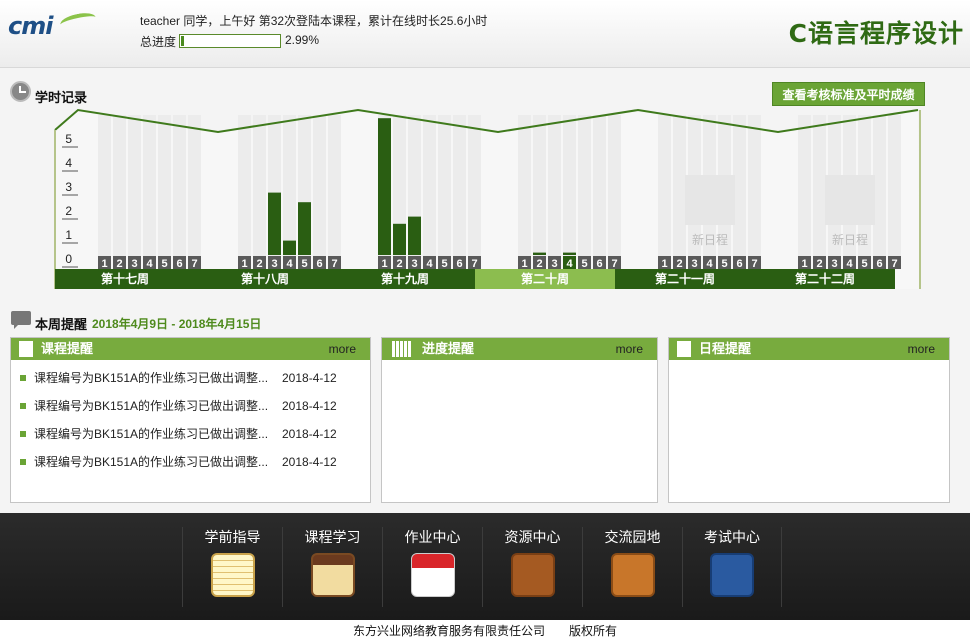 This screenshot has width=970, height=643. What do you see at coordinates (158, 42) in the screenshot?
I see `progress-label: 总进度` at bounding box center [158, 42].